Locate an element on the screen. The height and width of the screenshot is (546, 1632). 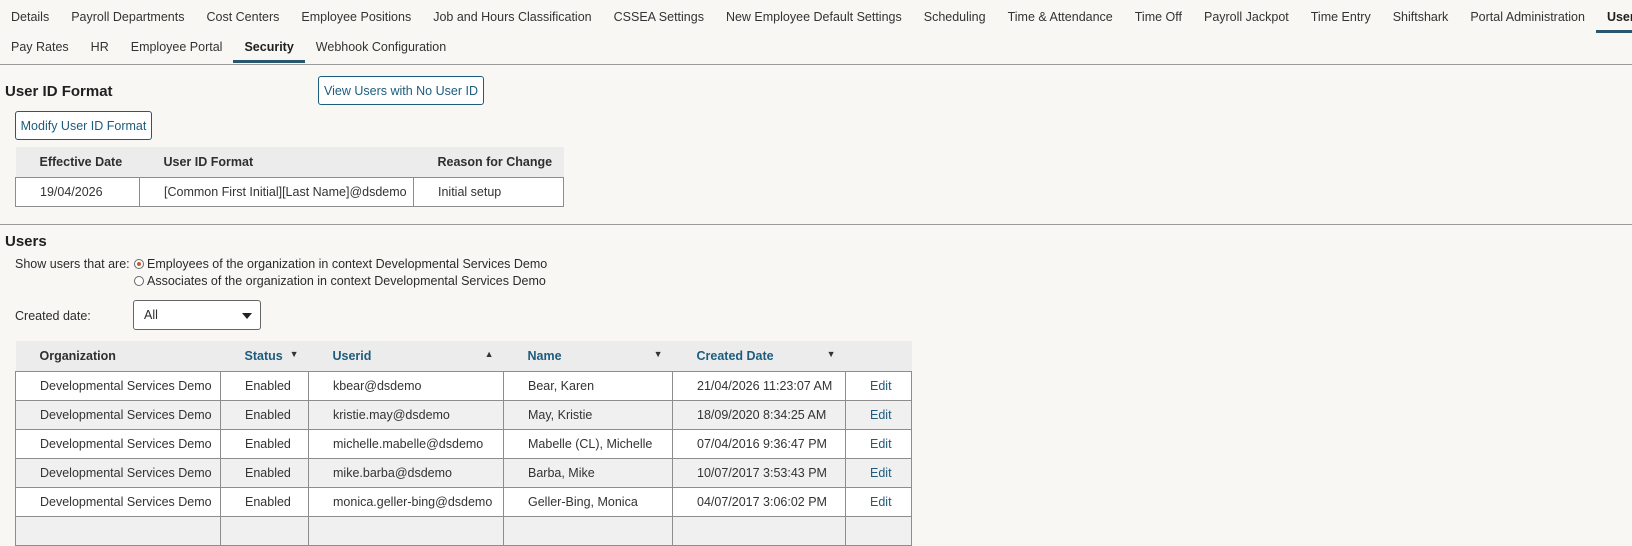
tab-details: Details is located at coordinates (30, 17).